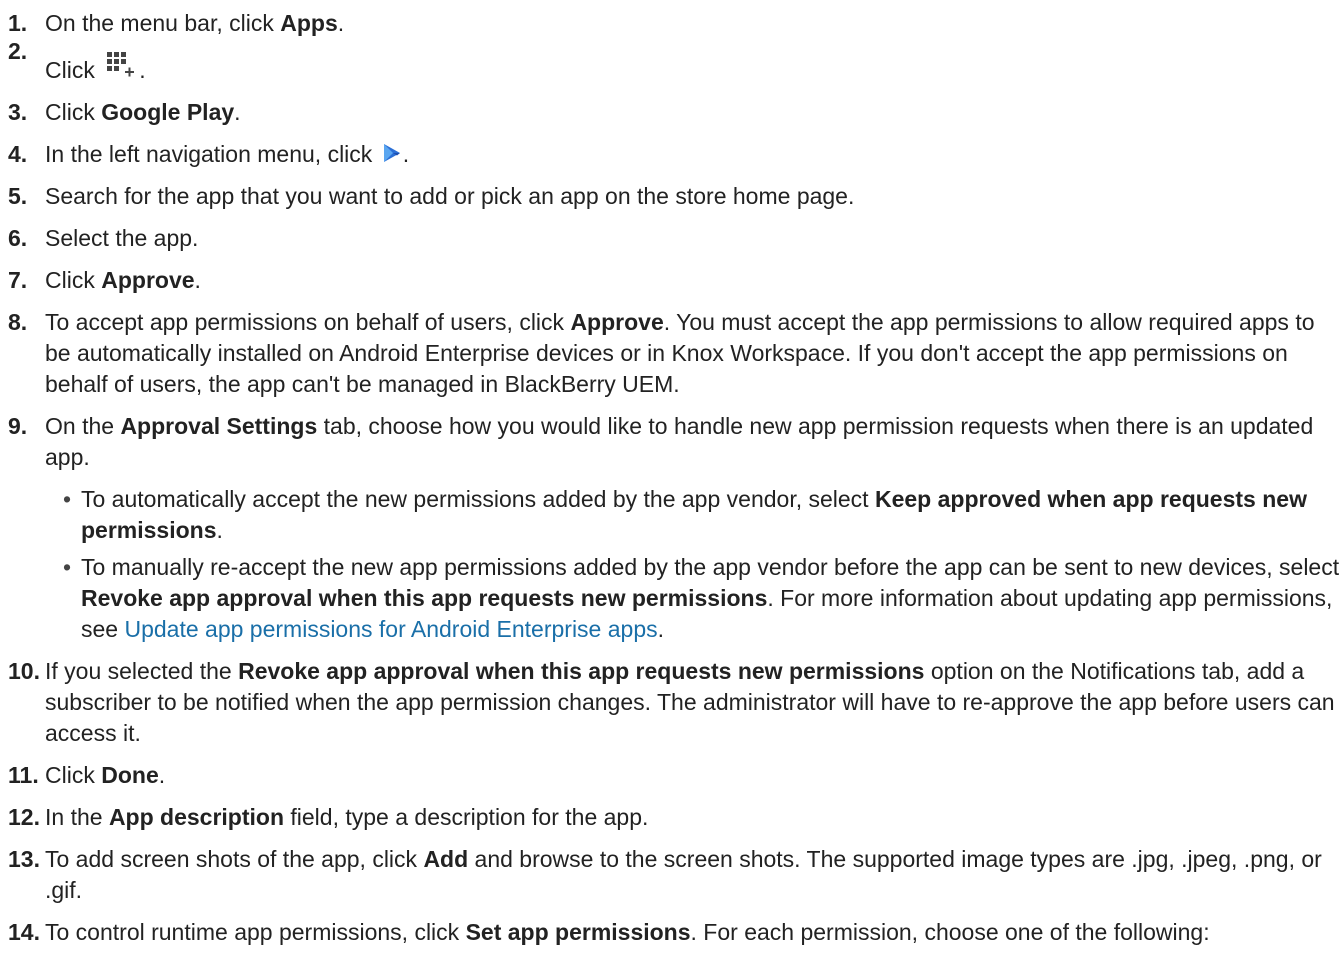  What do you see at coordinates (446, 859) in the screenshot?
I see `ui-term: Add` at bounding box center [446, 859].